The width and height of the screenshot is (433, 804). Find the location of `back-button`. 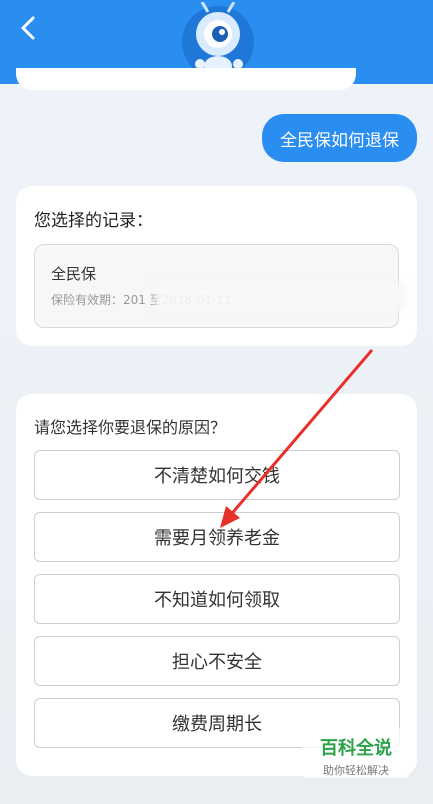

back-button is located at coordinates (28, 28).